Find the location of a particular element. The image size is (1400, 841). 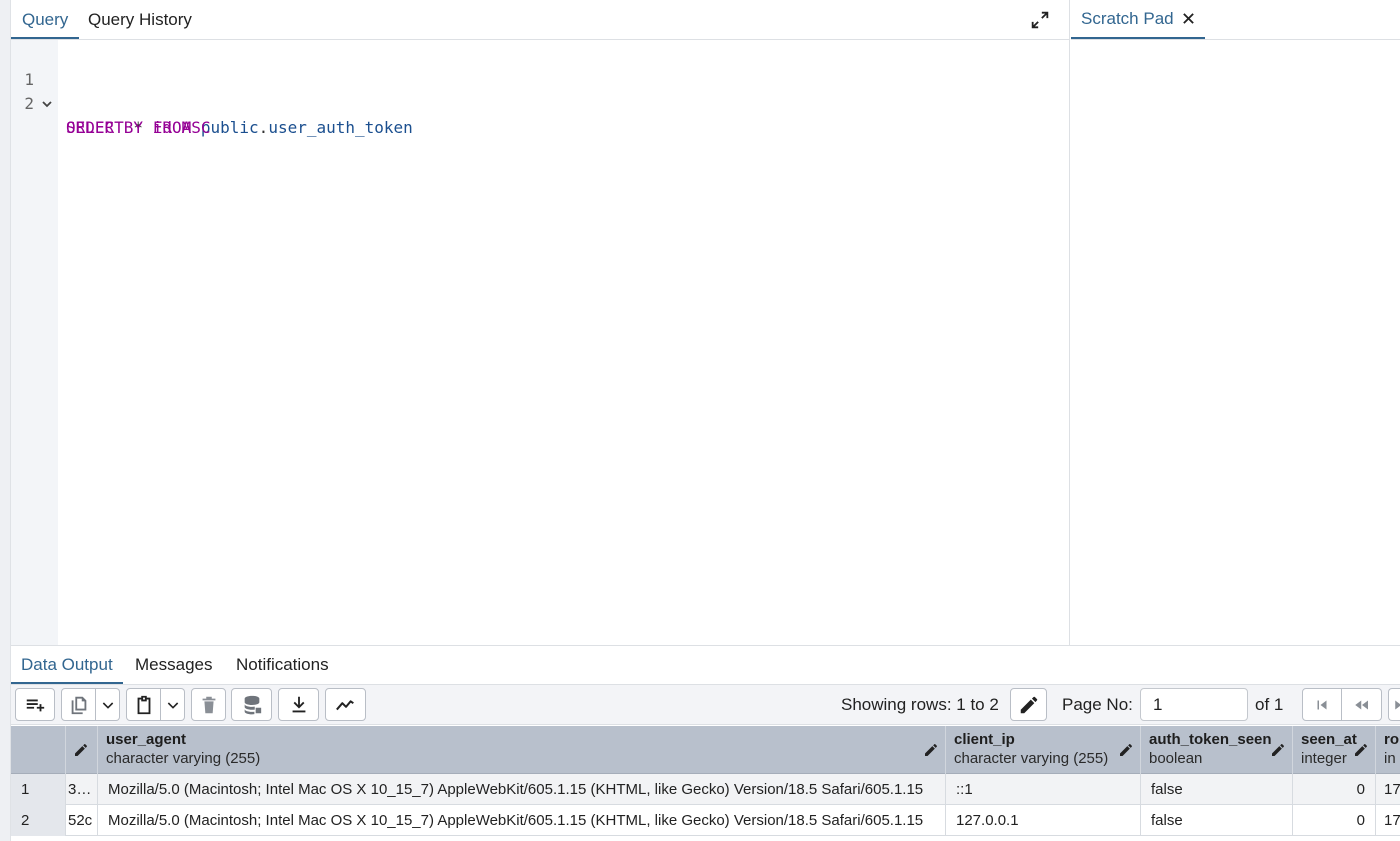

column-id: id is located at coordinates (162, 127).